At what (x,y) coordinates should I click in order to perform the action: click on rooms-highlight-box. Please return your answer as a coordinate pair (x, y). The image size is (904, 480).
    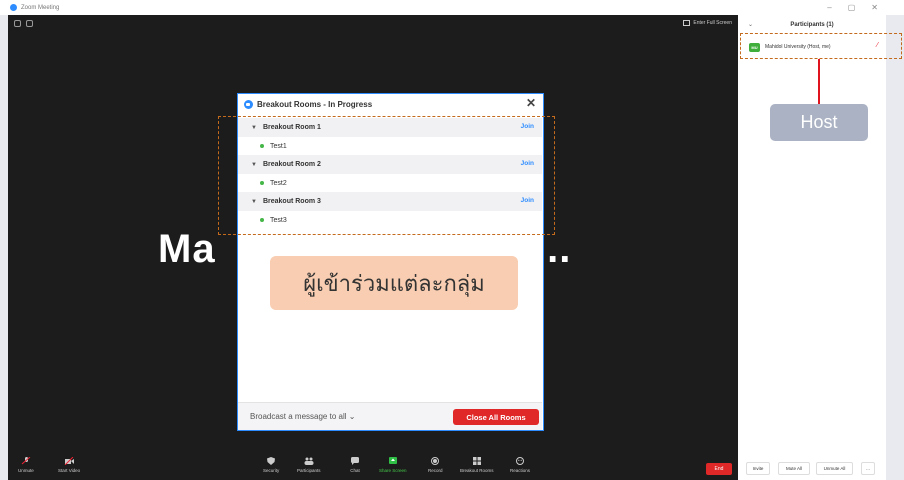
    Looking at the image, I should click on (386, 175).